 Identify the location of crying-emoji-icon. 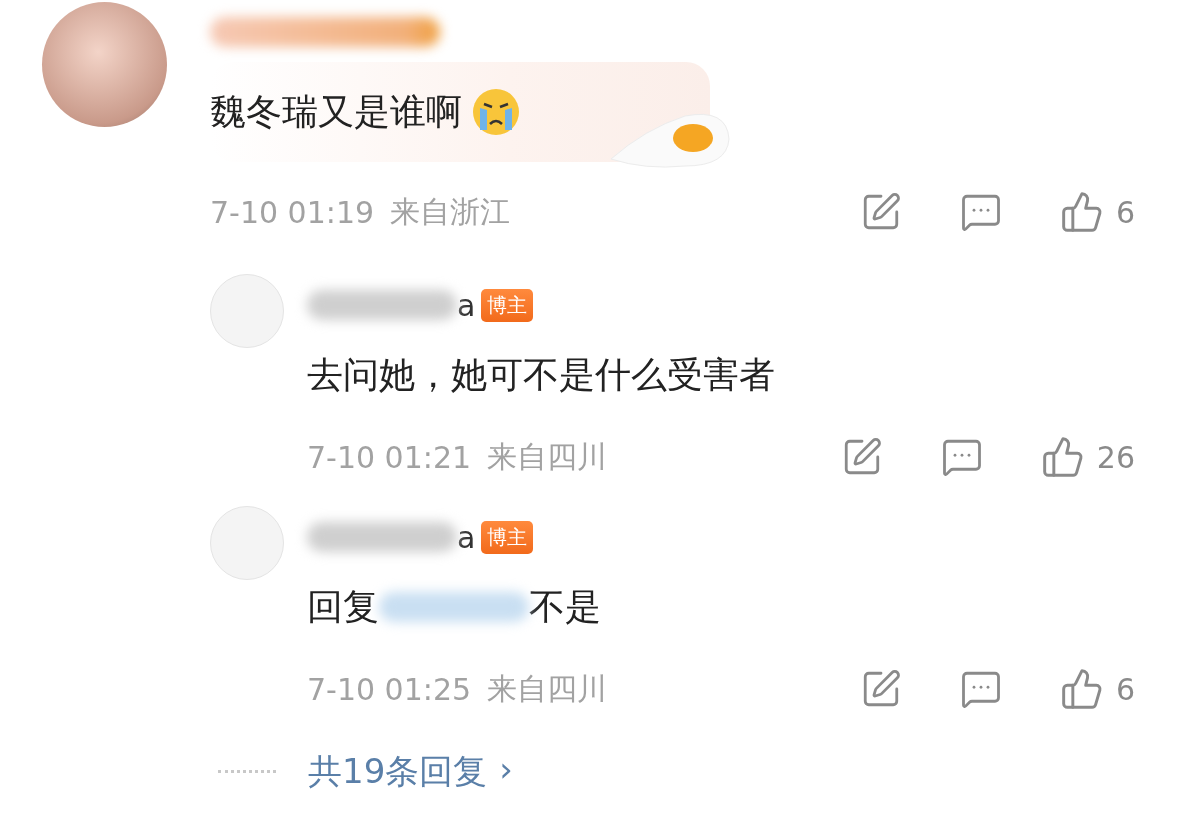
(496, 112).